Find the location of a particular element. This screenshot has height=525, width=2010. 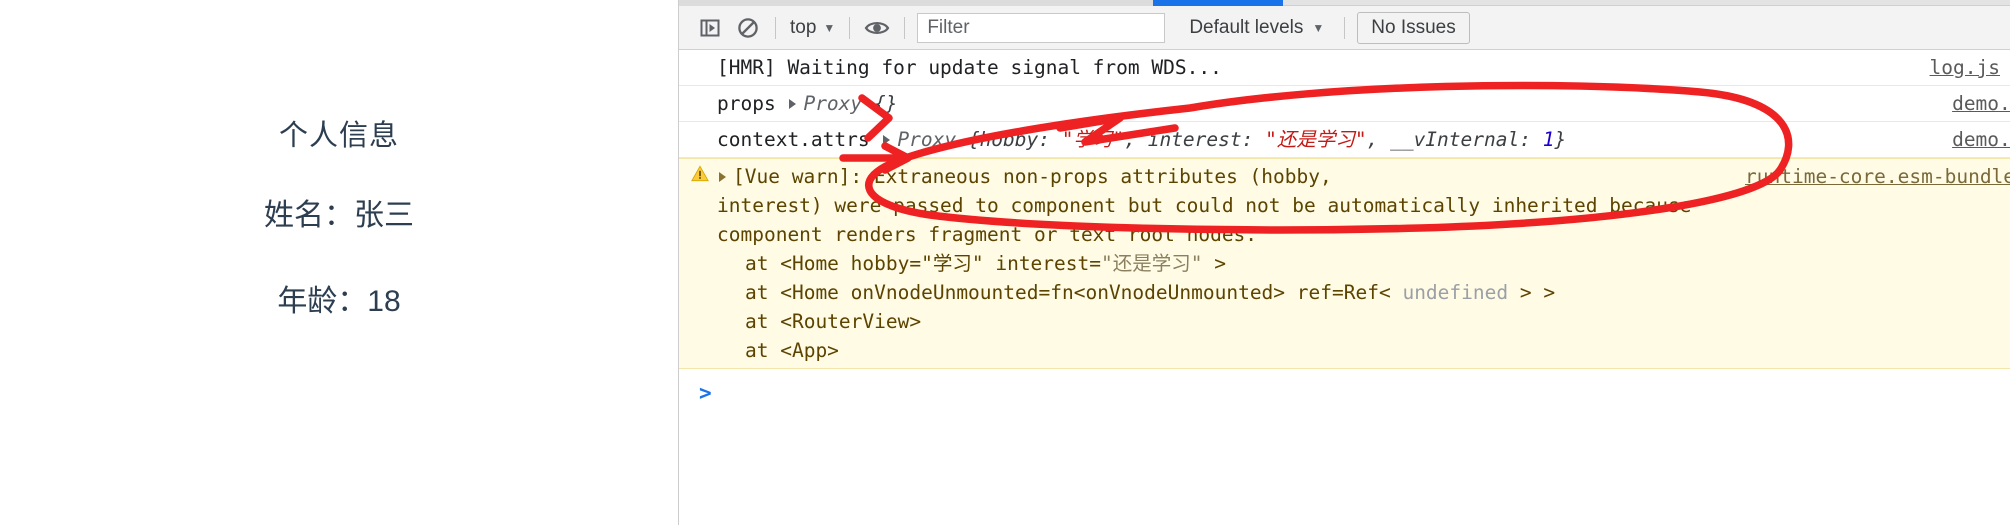

warn-stack-line-app: at <App> is located at coordinates (792, 350).